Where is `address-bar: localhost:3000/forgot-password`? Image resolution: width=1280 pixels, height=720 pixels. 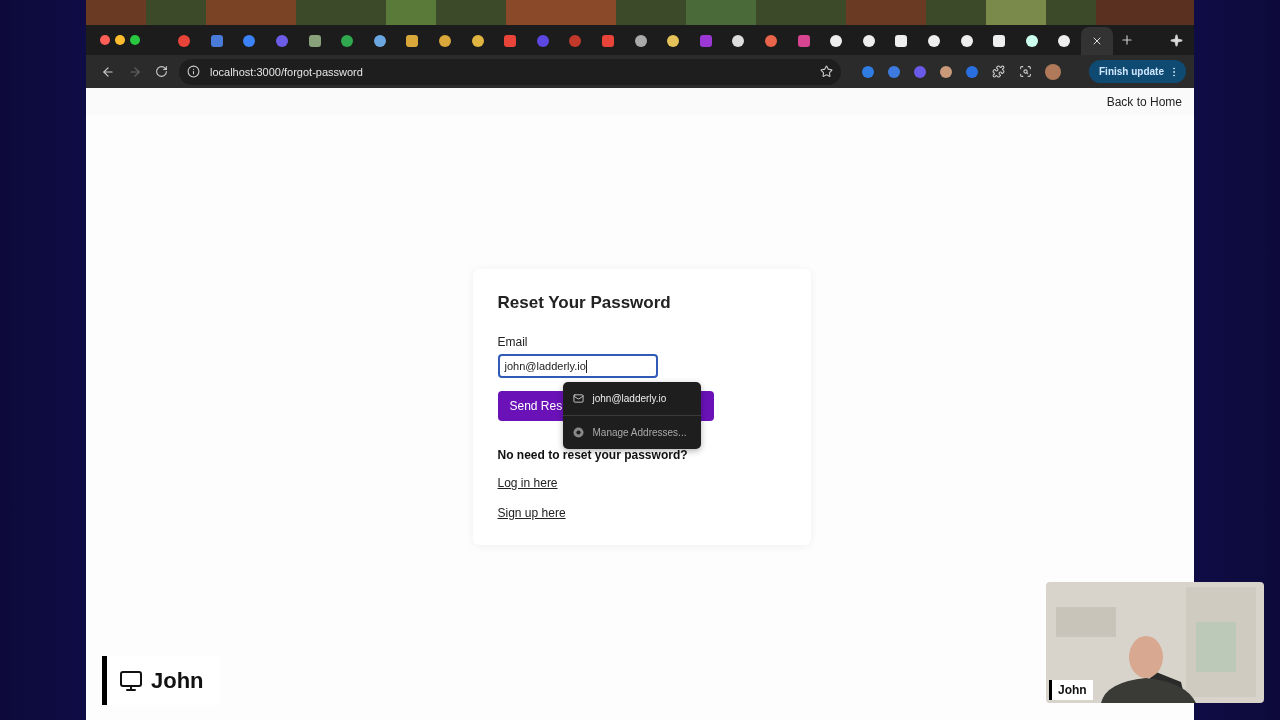 address-bar: localhost:3000/forgot-password is located at coordinates (510, 71).